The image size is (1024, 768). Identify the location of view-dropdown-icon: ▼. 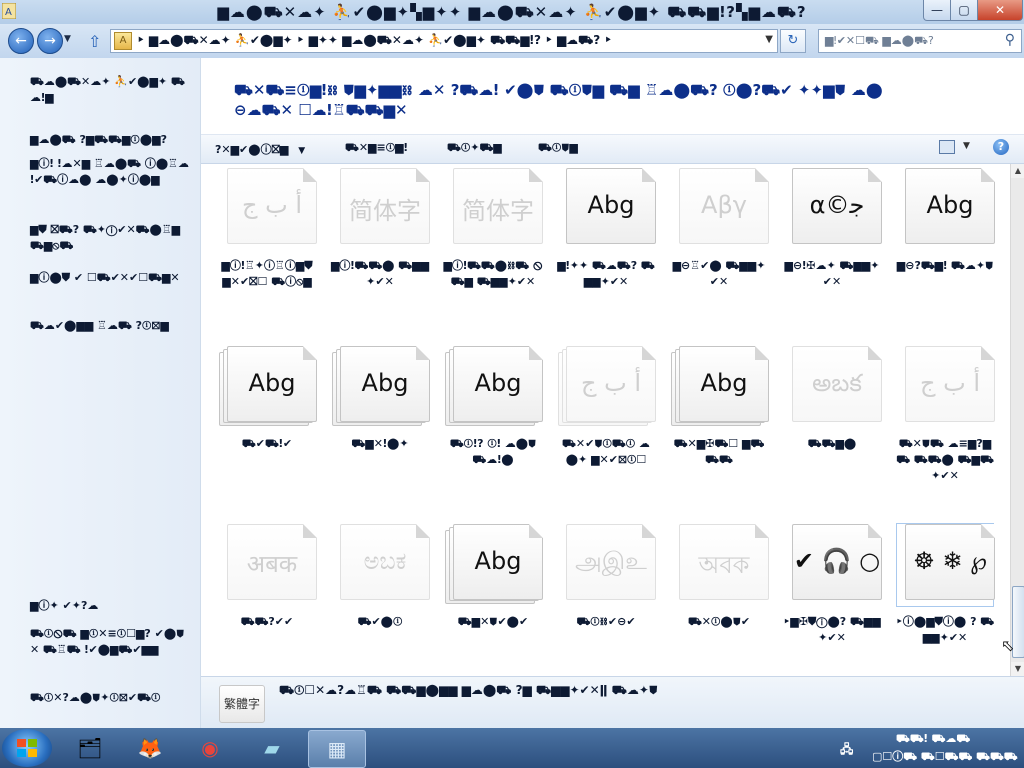
(966, 146).